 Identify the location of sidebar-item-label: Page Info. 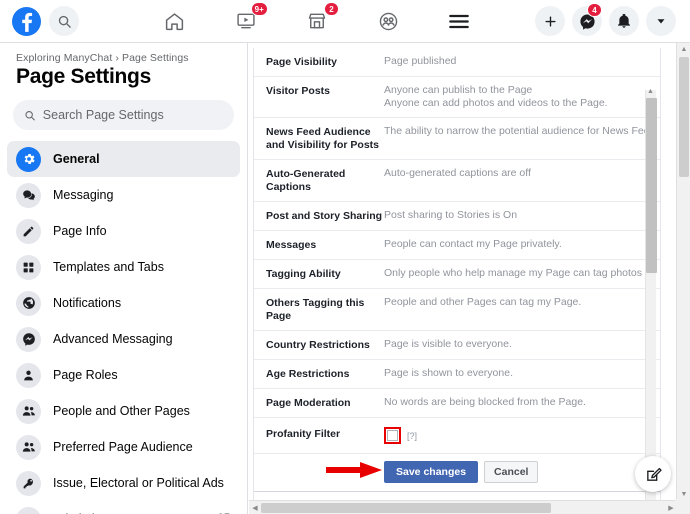
(80, 231).